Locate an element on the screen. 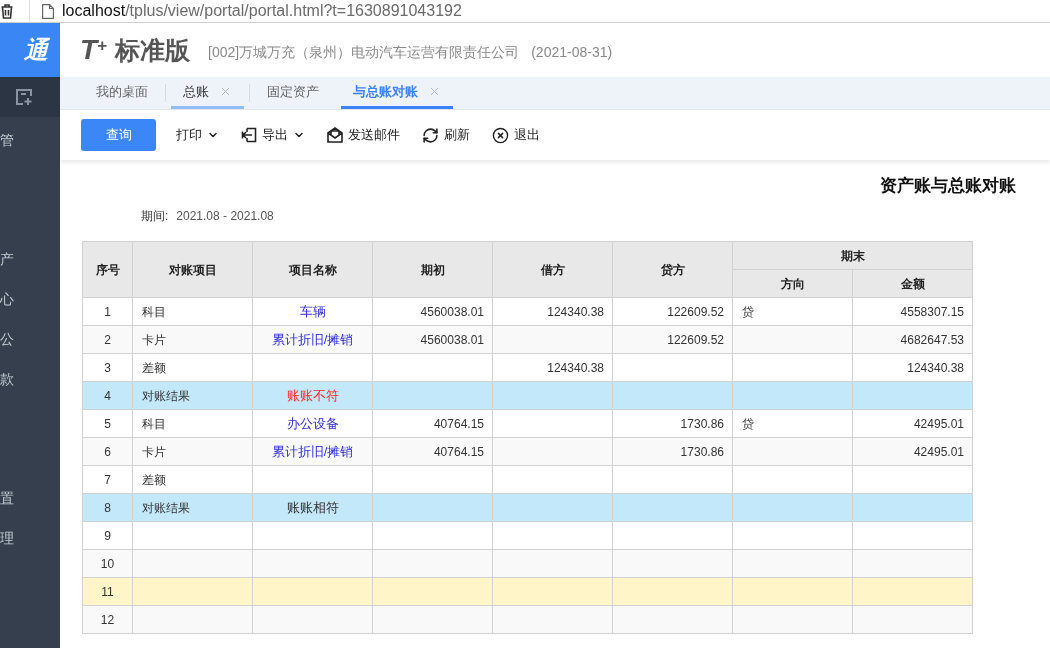  column-header: 金额 is located at coordinates (912, 283).